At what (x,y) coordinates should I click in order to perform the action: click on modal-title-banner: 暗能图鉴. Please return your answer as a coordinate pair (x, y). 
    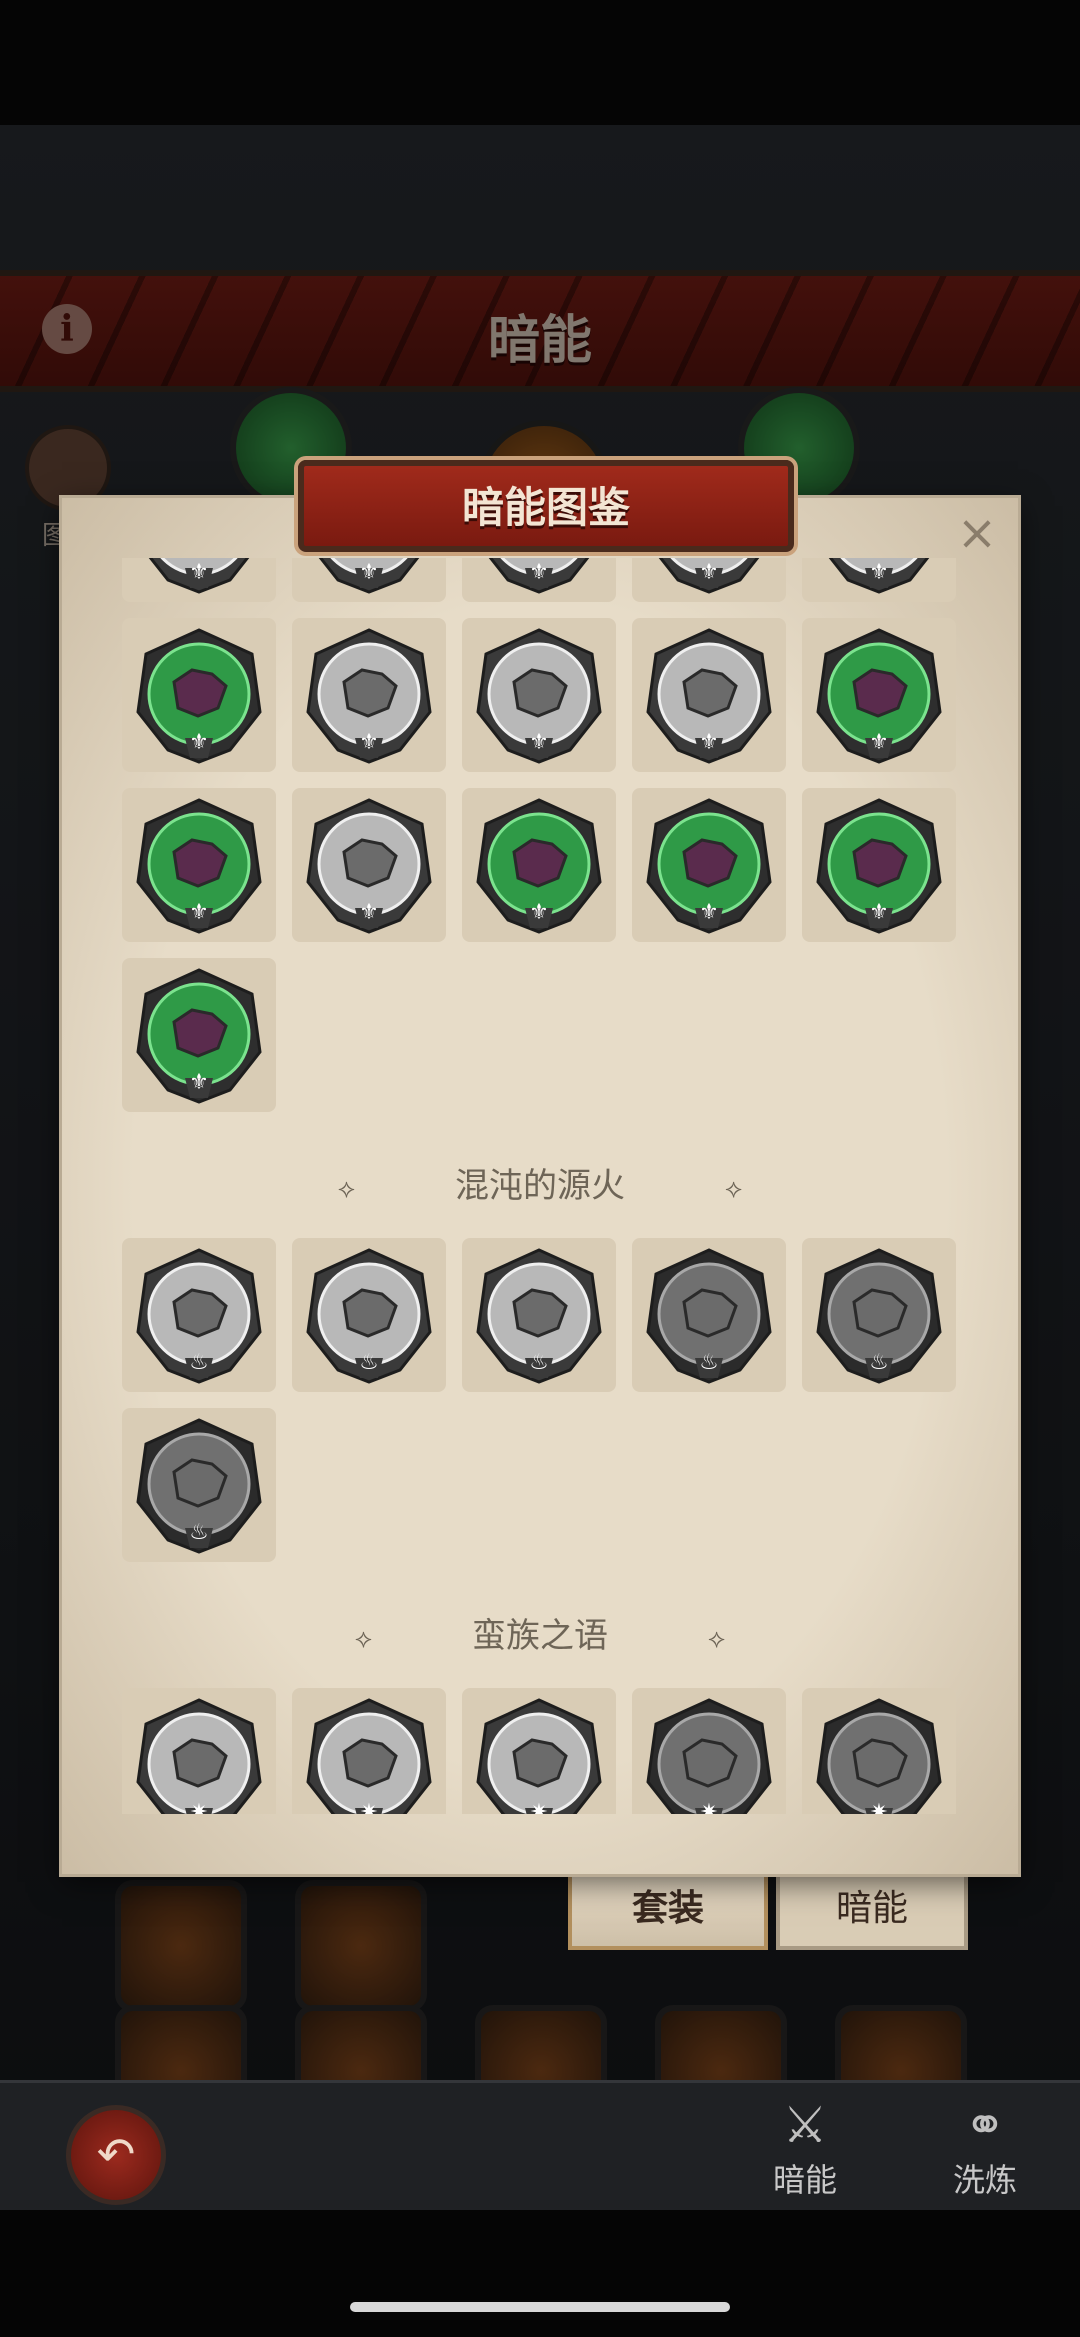
    Looking at the image, I should click on (546, 506).